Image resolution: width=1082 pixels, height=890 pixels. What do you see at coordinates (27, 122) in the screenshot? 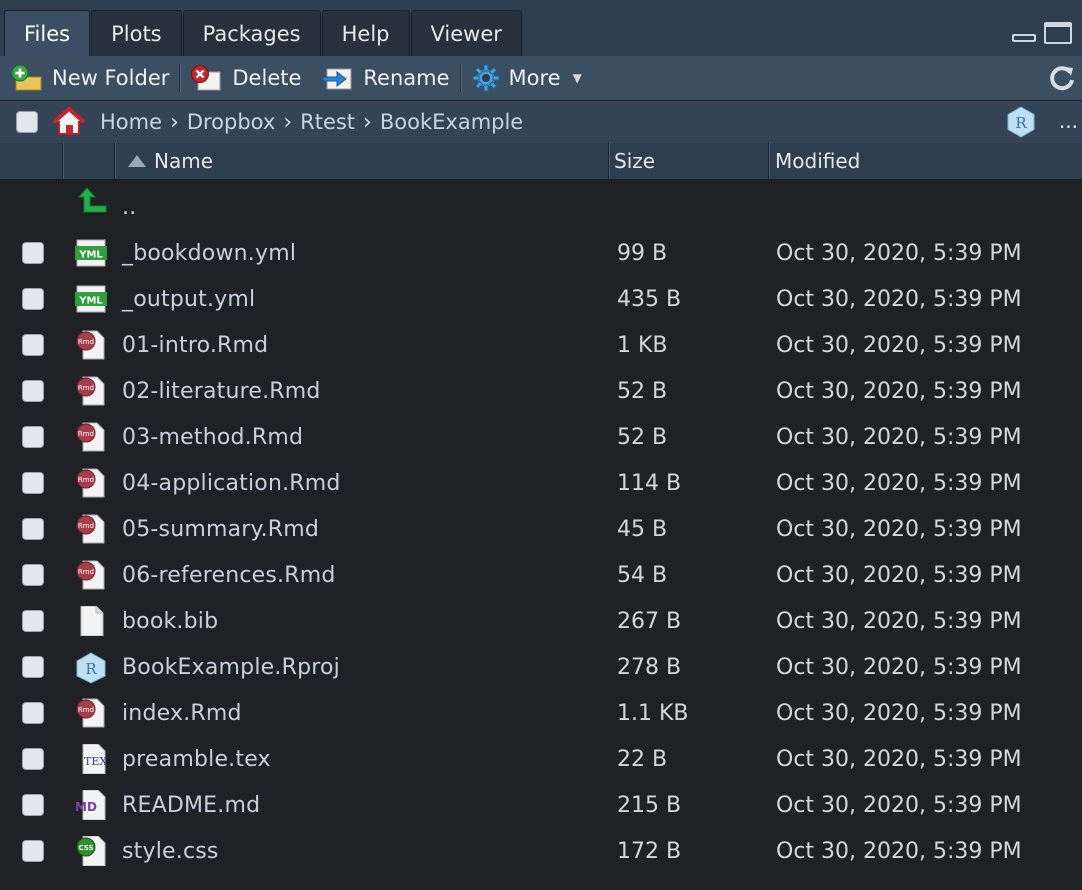
I see `select-all-checkbox` at bounding box center [27, 122].